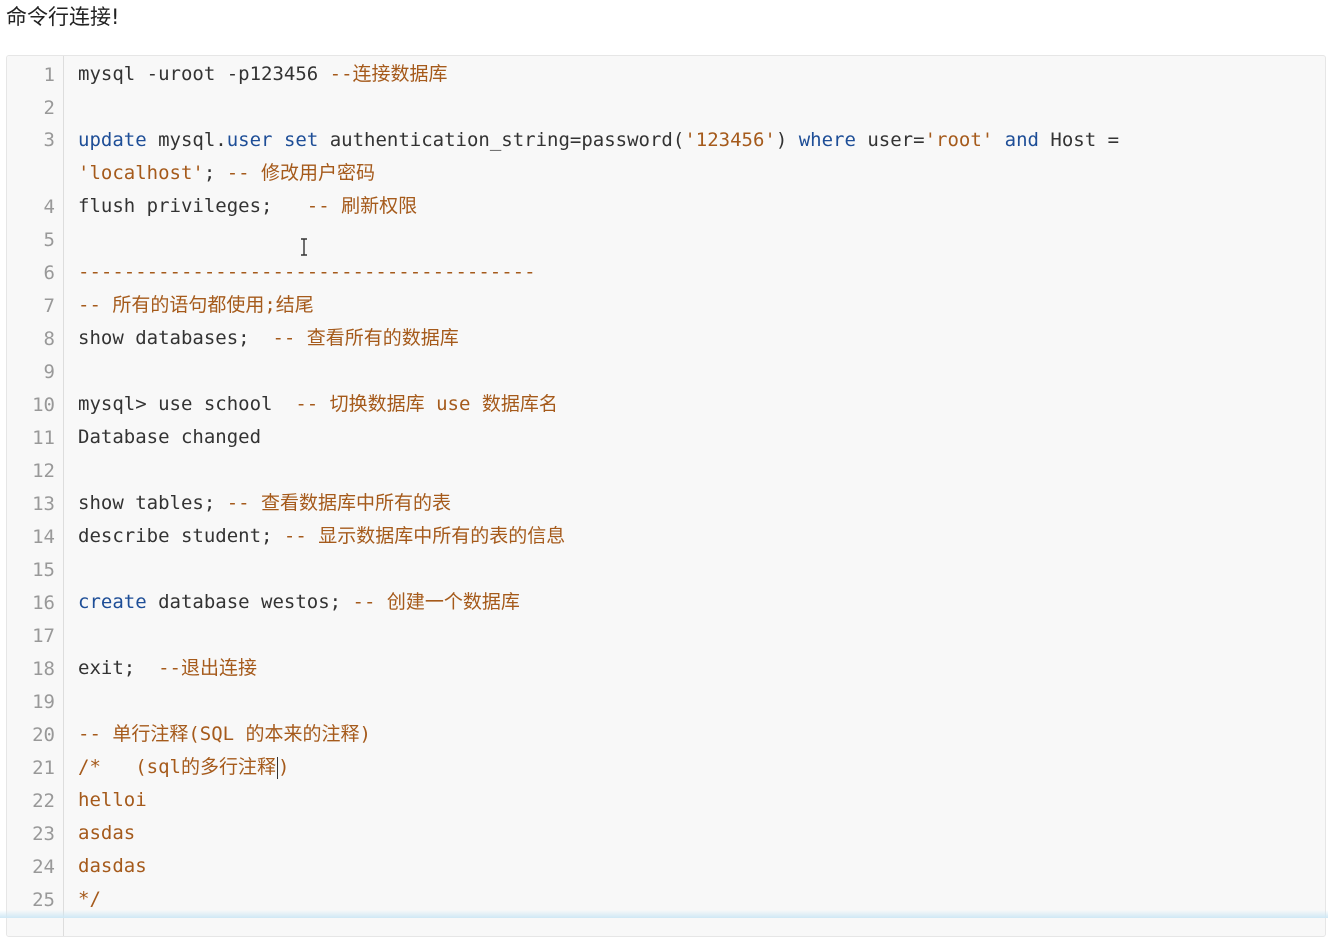  I want to click on code-token: asdas, so click(107, 833).